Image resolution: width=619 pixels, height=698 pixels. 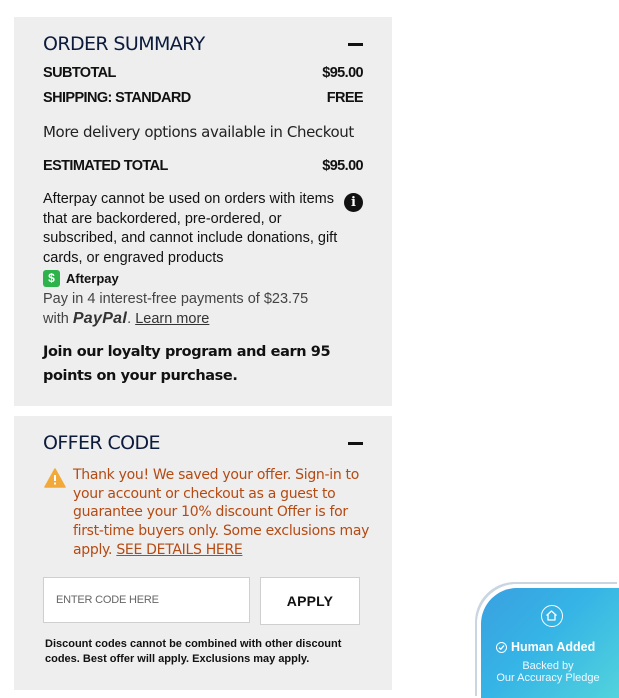 I want to click on offer-code-title: OFFER CODE, so click(x=102, y=443).